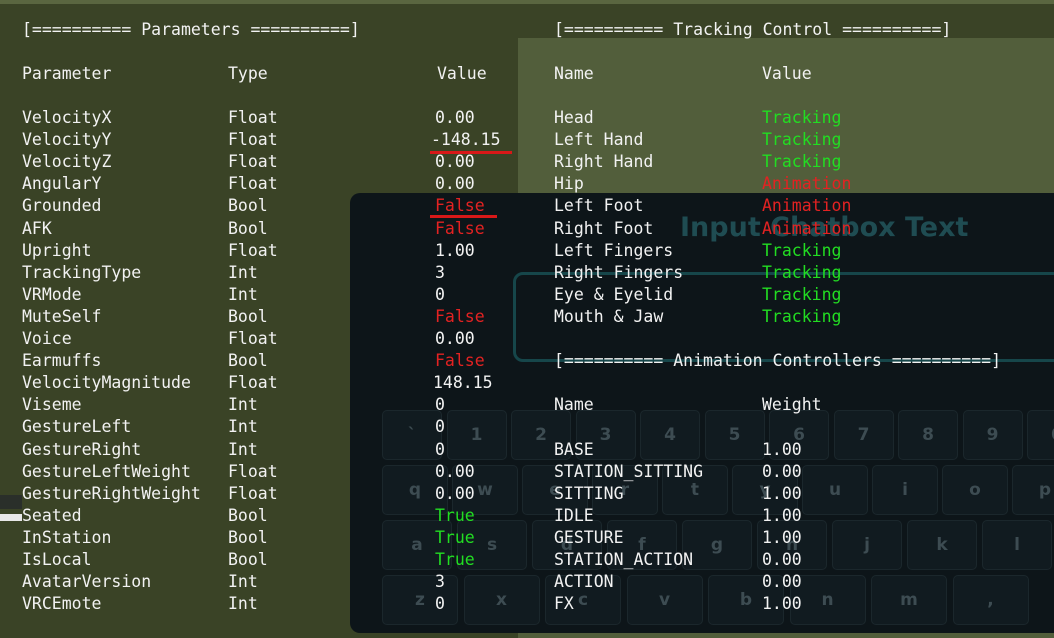  Describe the element at coordinates (82, 272) in the screenshot. I see `param-name: TrackingType` at that location.